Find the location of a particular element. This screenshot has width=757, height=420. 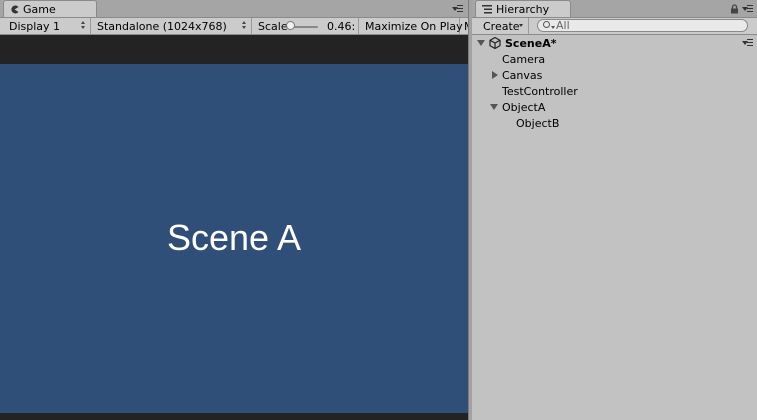

scale-value: 0.46: is located at coordinates (341, 26).